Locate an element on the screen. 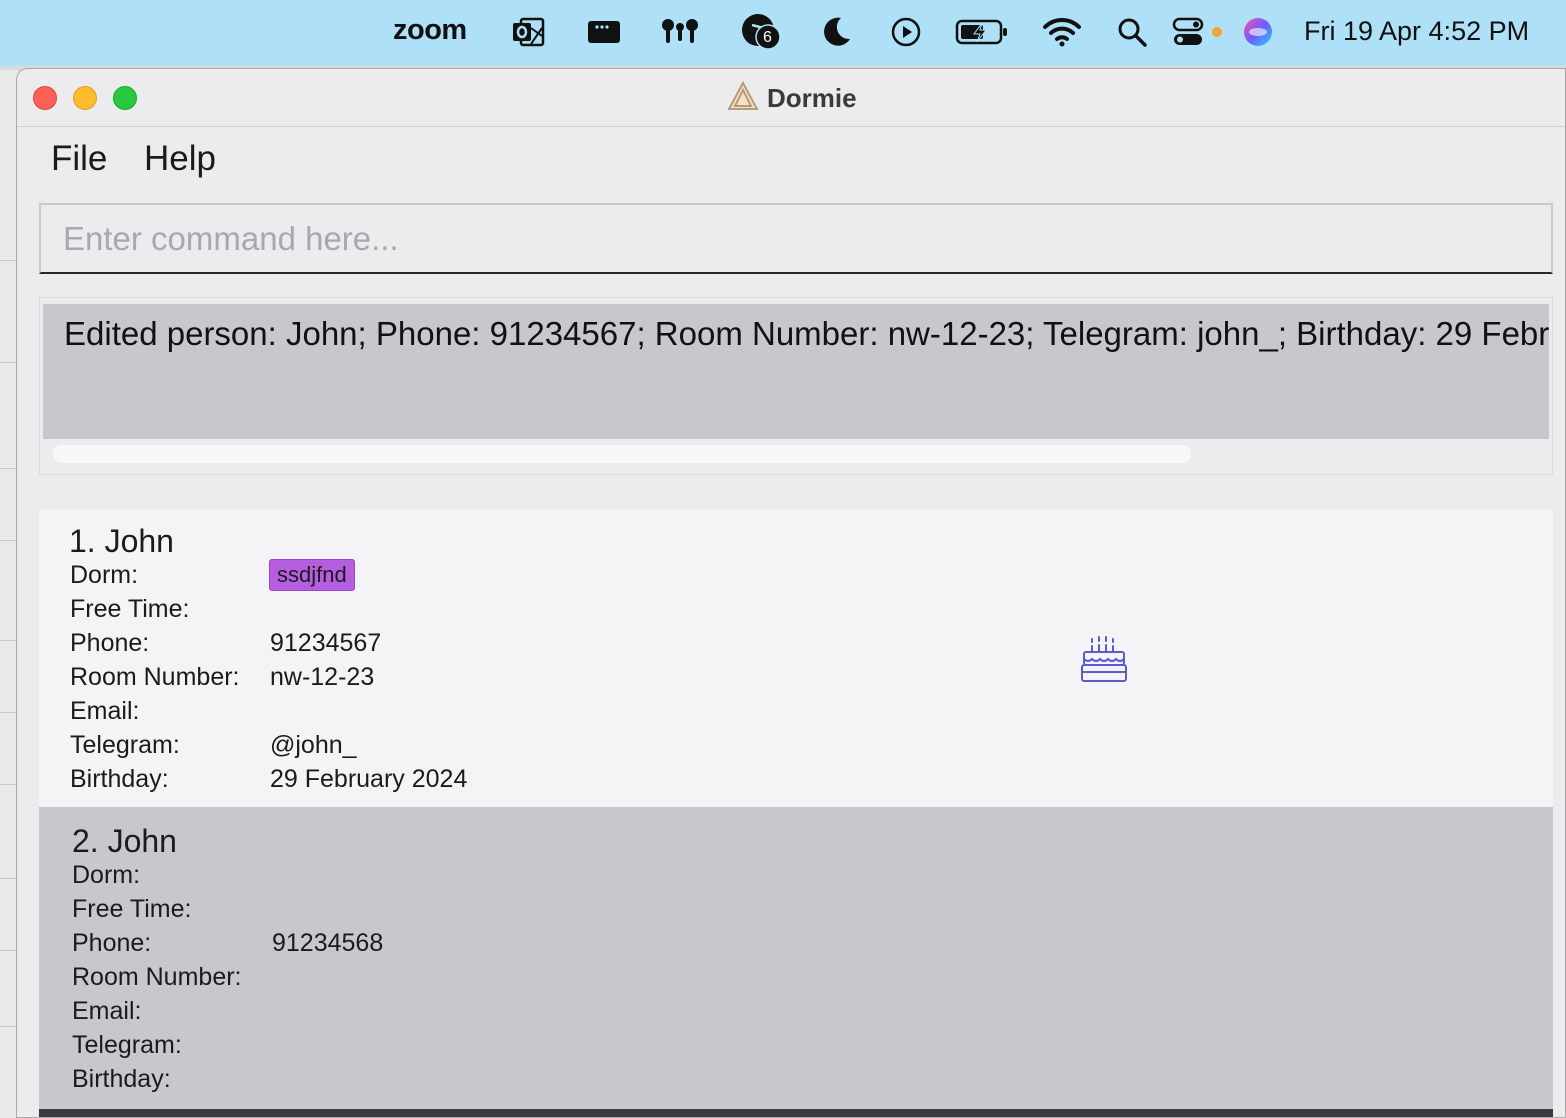  minimize-window-button is located at coordinates (85, 98).